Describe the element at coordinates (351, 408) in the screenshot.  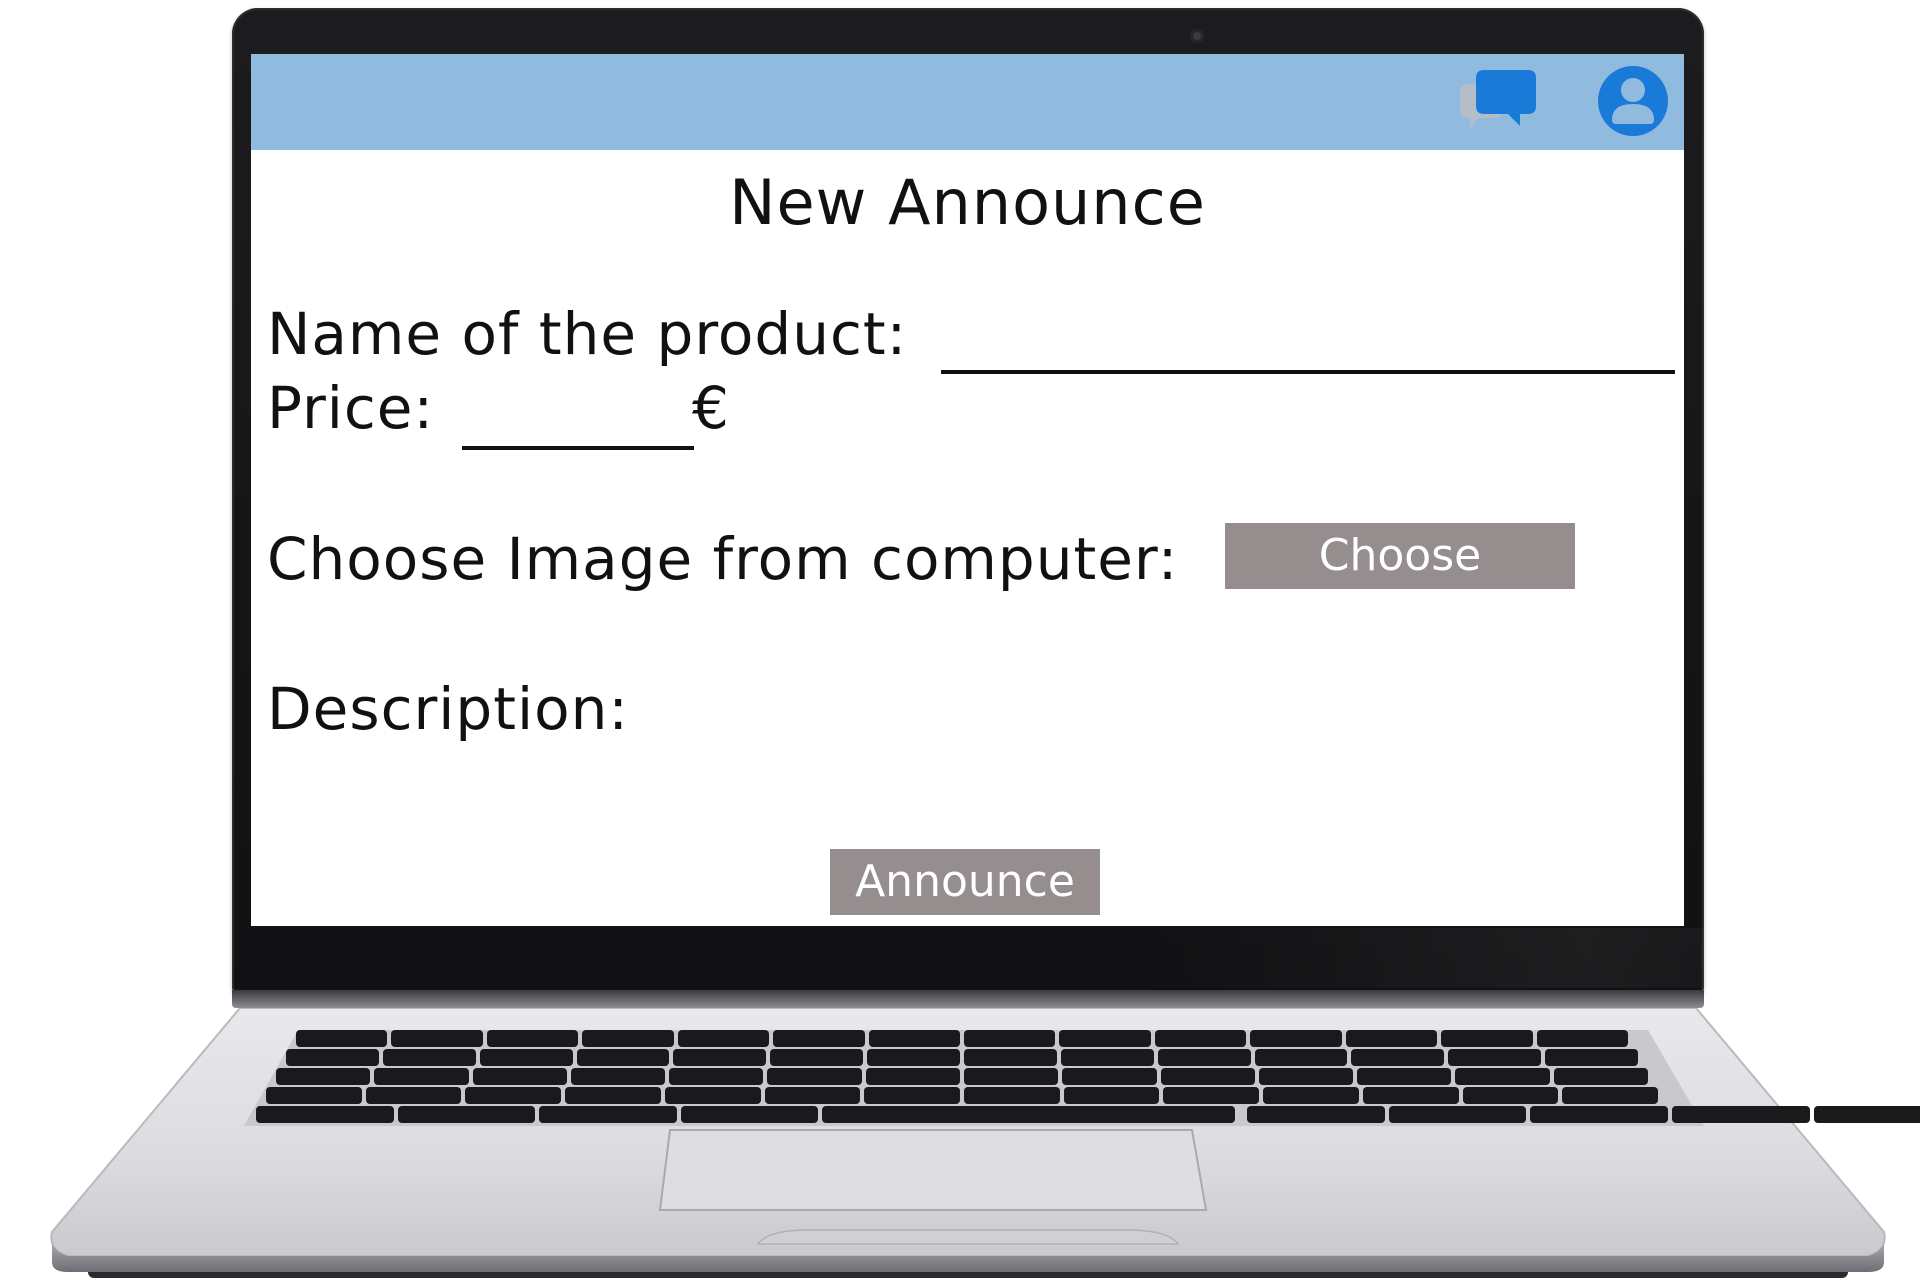
I see `price-label: Price:` at that location.